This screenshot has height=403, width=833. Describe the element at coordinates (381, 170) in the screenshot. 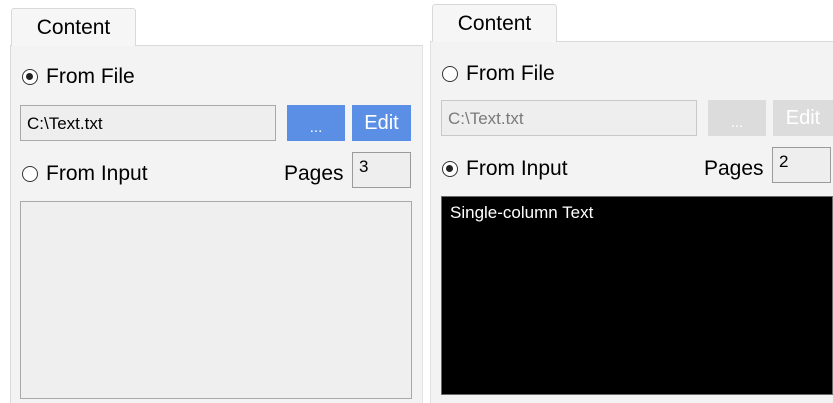

I see `pages-field: 3` at that location.